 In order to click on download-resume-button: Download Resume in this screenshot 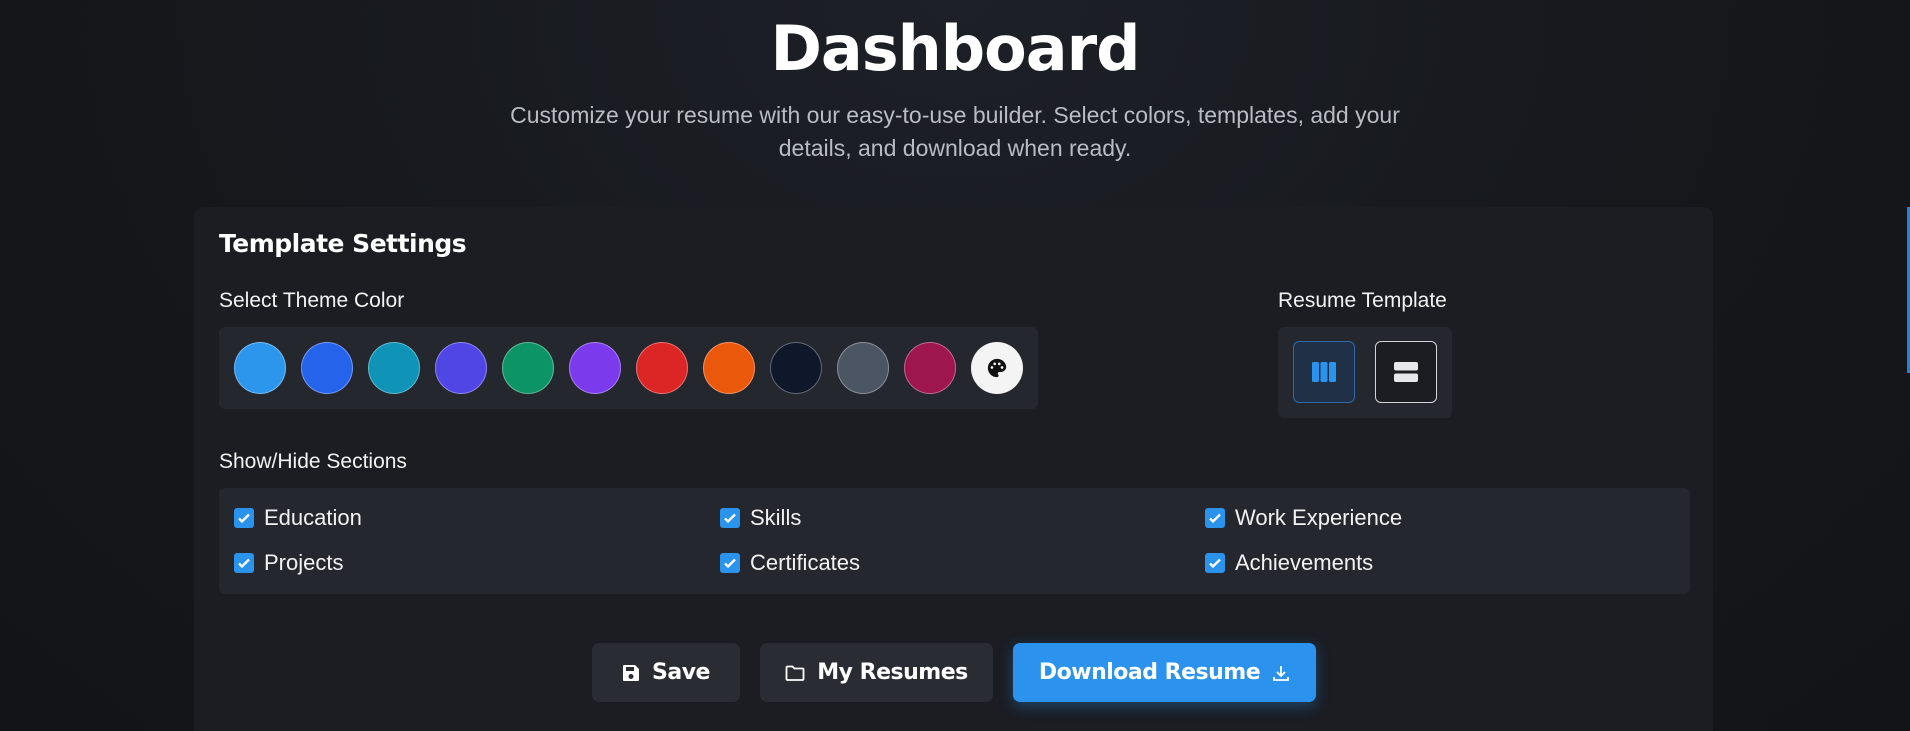, I will do `click(1164, 672)`.